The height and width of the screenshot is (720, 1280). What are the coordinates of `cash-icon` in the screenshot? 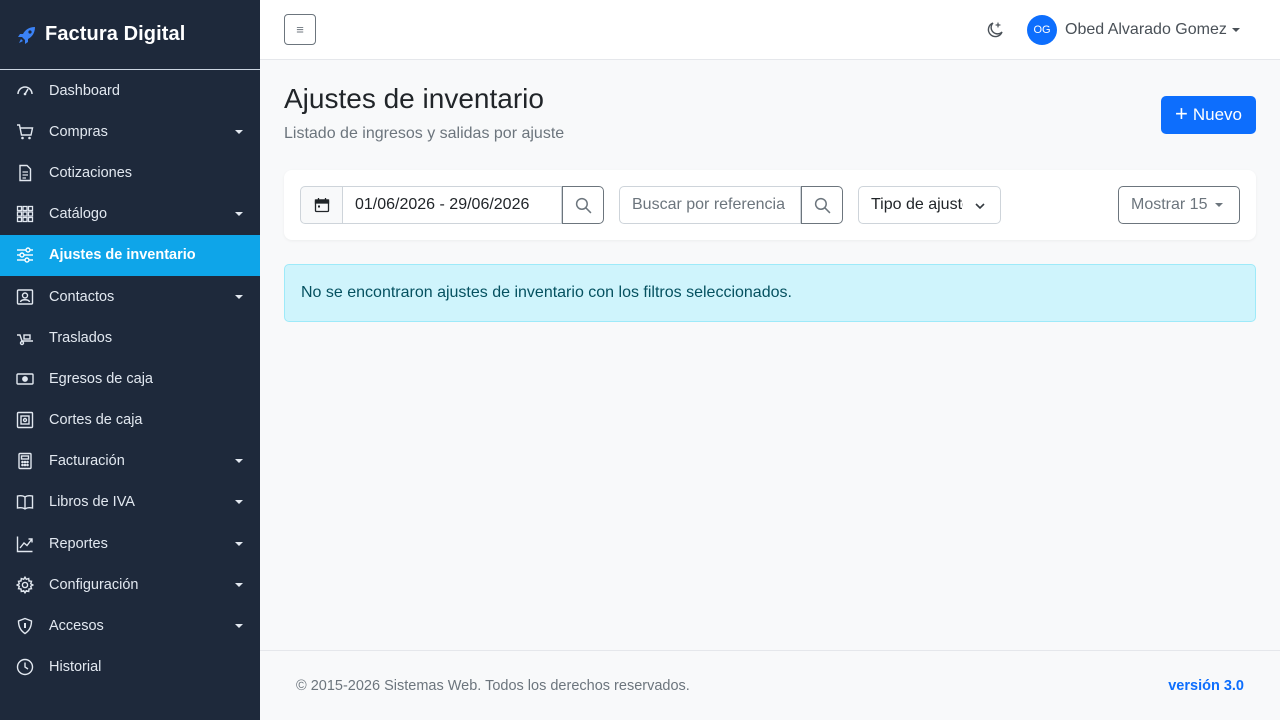 It's located at (25, 379).